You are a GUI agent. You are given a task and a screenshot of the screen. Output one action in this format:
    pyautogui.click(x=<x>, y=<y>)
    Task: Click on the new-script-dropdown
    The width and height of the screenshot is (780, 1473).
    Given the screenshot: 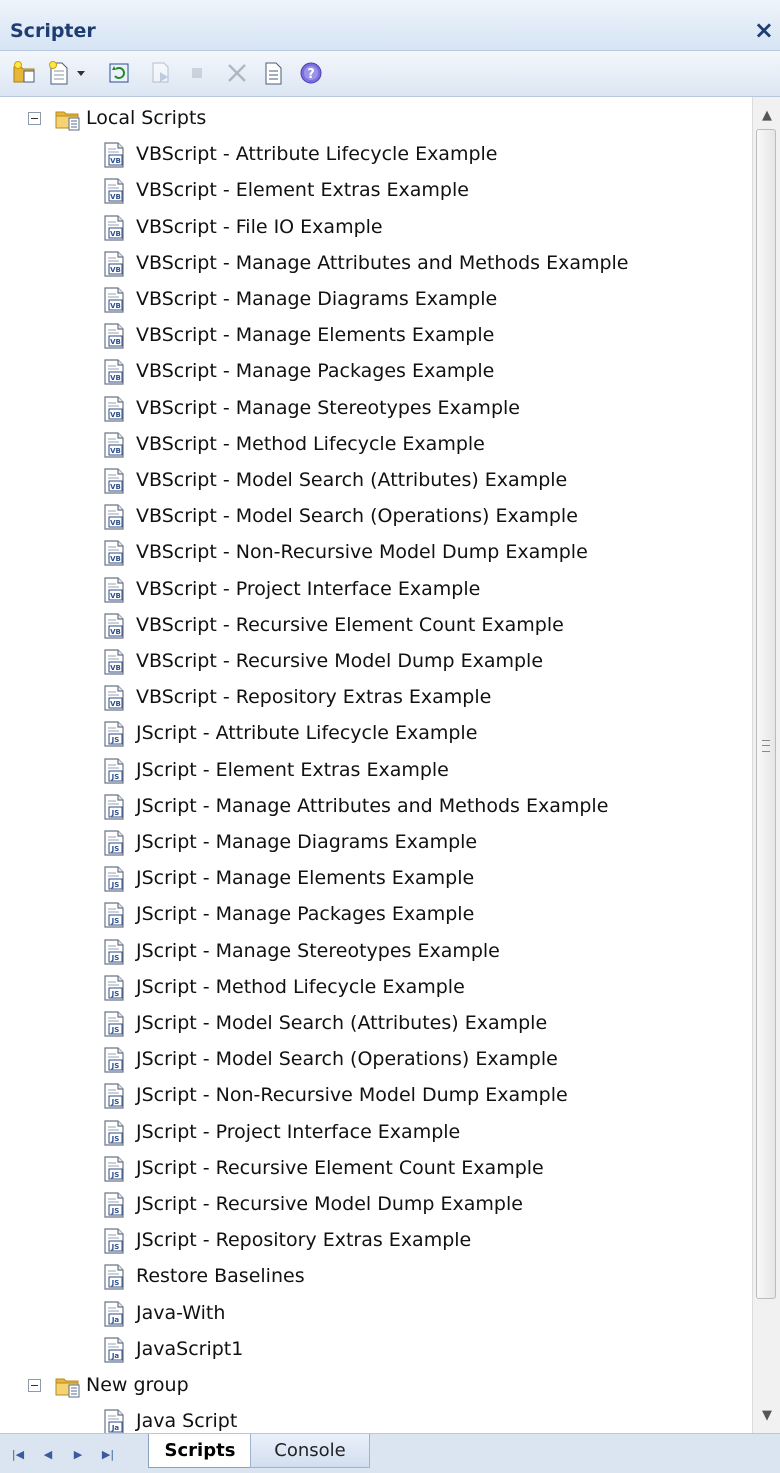 What is the action you would take?
    pyautogui.click(x=81, y=73)
    